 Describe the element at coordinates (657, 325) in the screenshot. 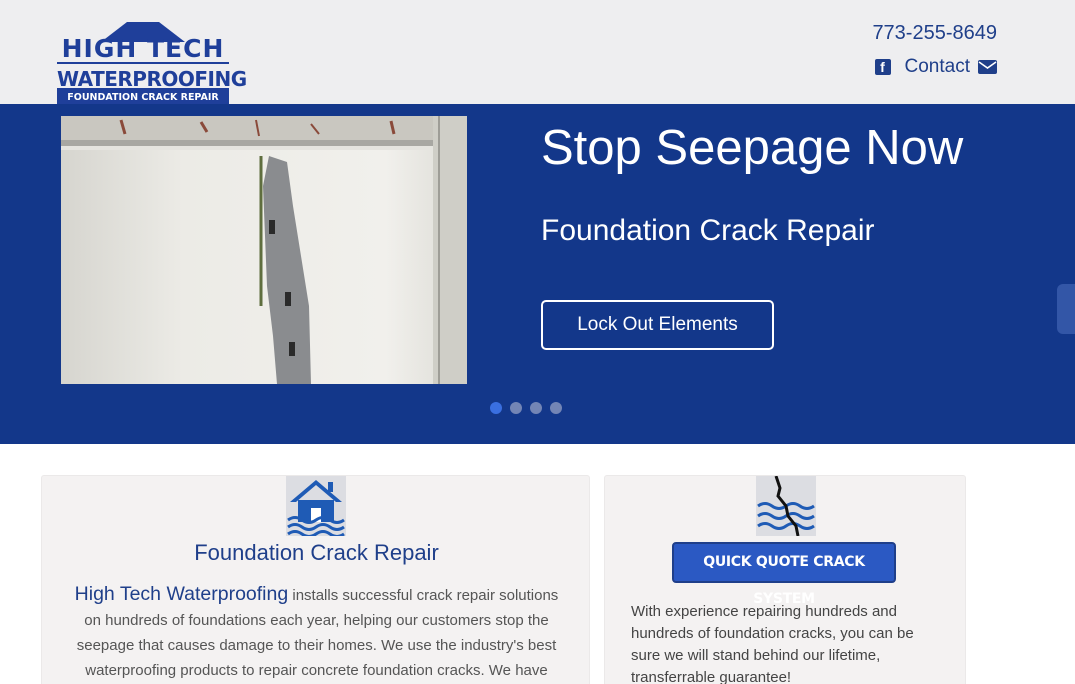

I see `lock-out-elements-button: Lock Out Elements` at that location.